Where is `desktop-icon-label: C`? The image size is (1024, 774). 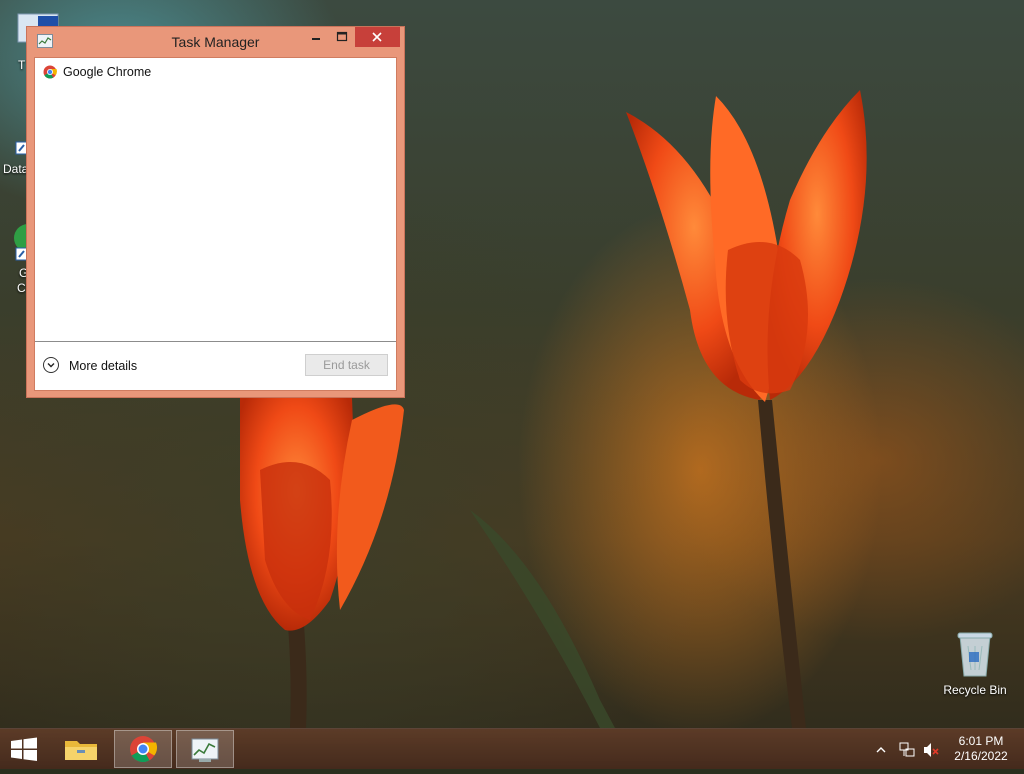 desktop-icon-label: C is located at coordinates (21, 288).